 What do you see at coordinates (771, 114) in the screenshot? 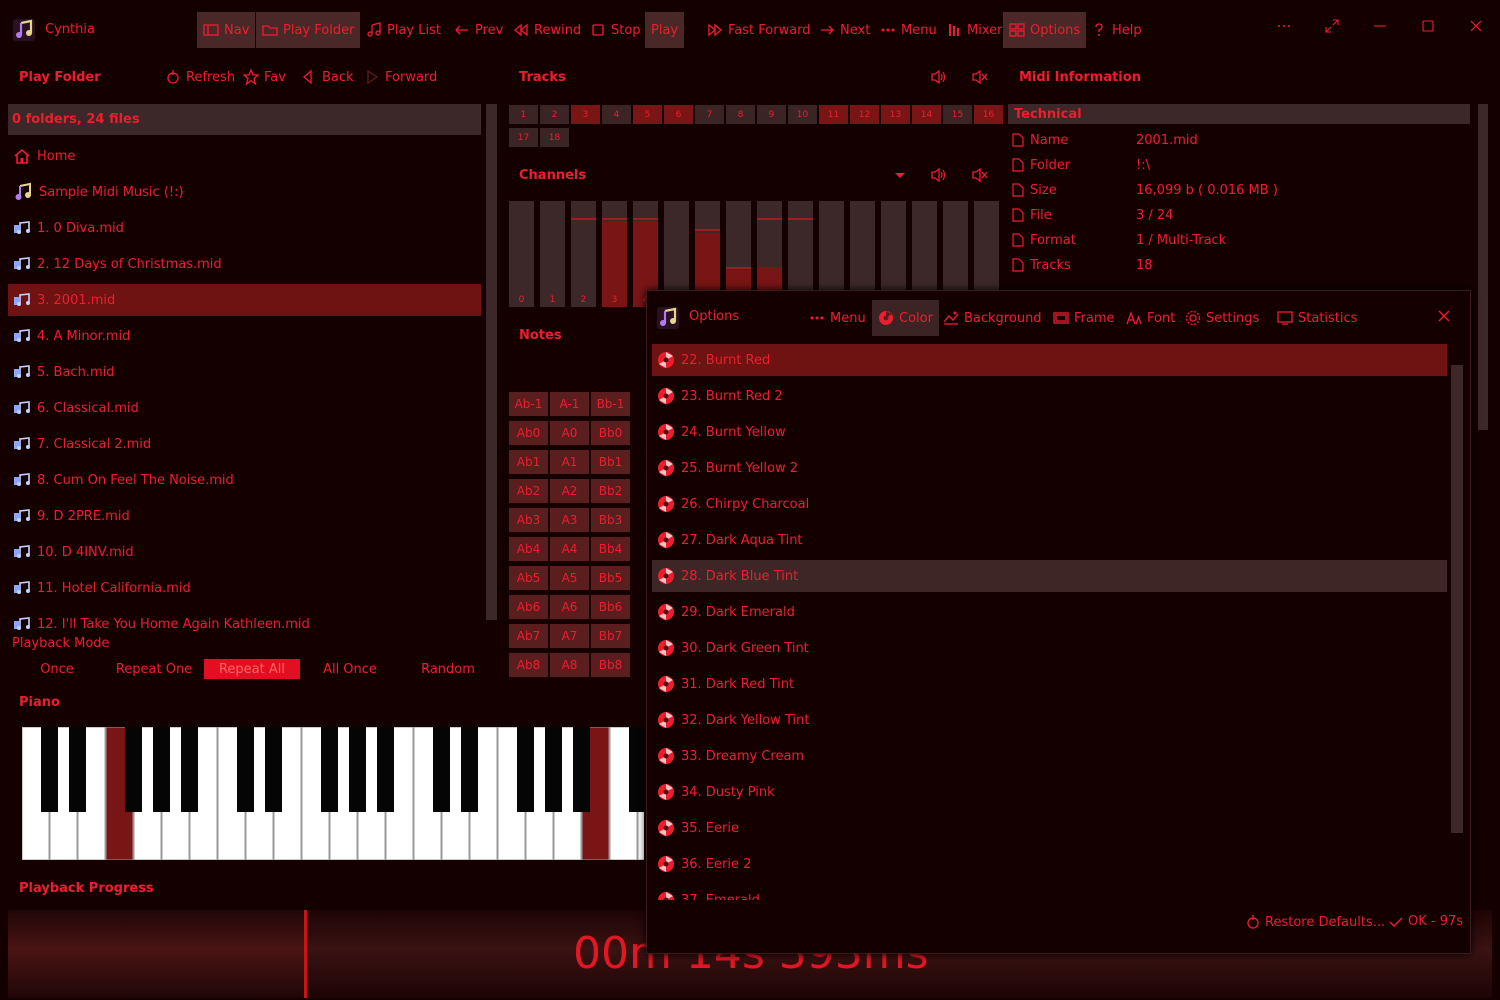
I see `track-button: 9` at bounding box center [771, 114].